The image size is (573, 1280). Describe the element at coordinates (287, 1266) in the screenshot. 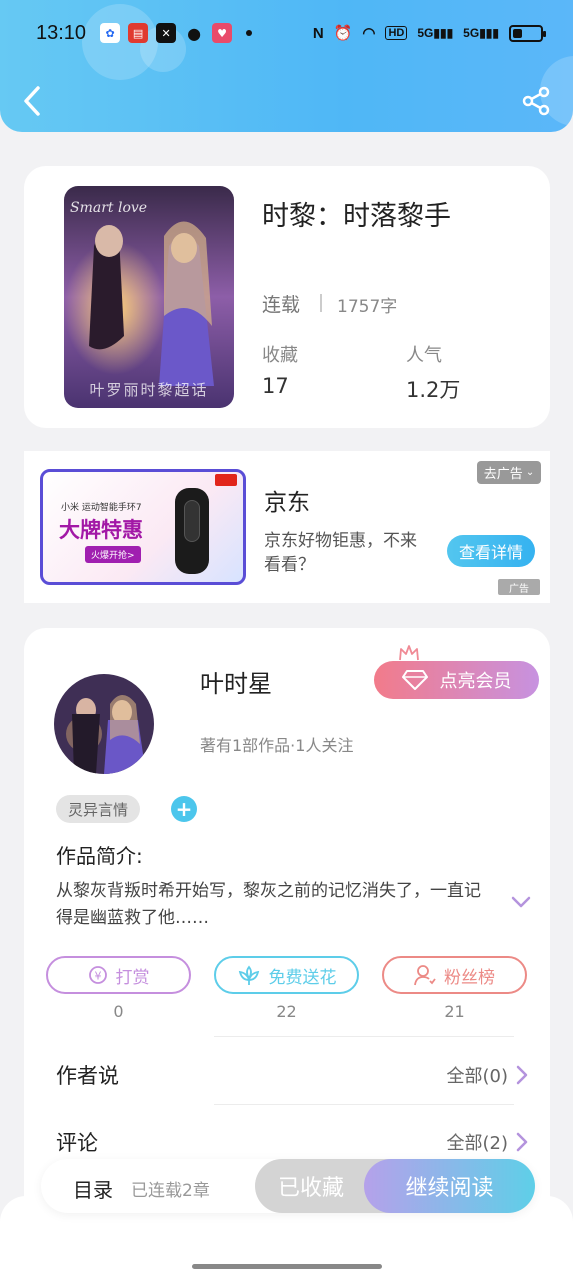

I see `home-indicator` at that location.